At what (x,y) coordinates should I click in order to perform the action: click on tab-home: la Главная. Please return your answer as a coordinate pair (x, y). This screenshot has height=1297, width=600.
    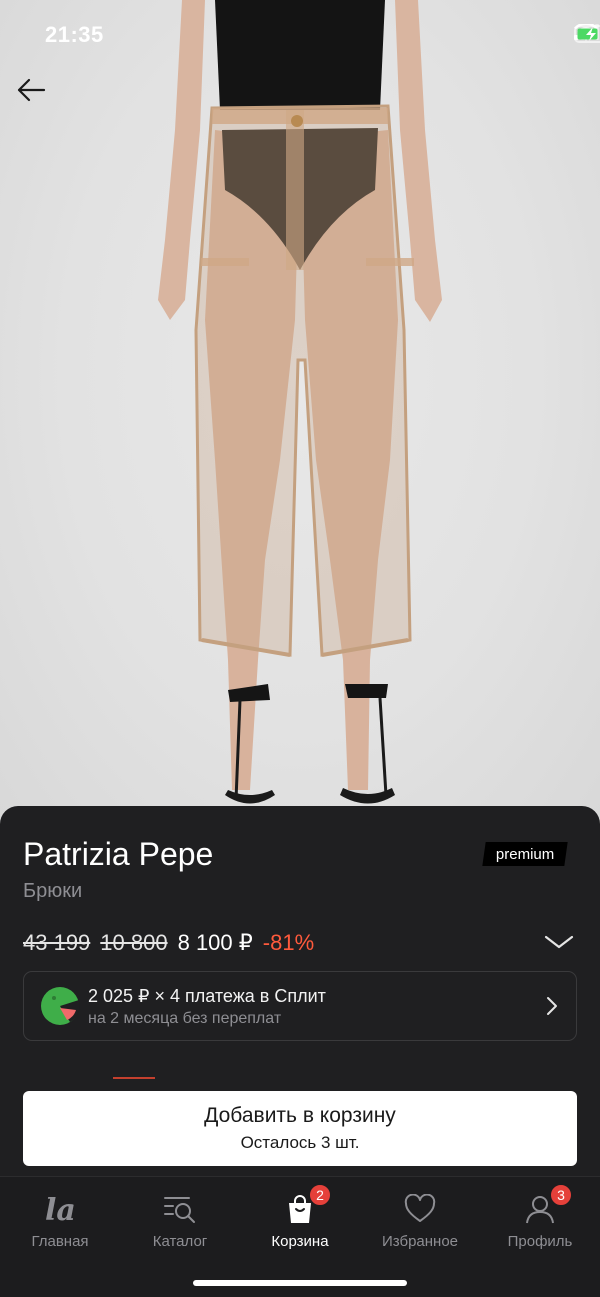
    Looking at the image, I should click on (60, 1217).